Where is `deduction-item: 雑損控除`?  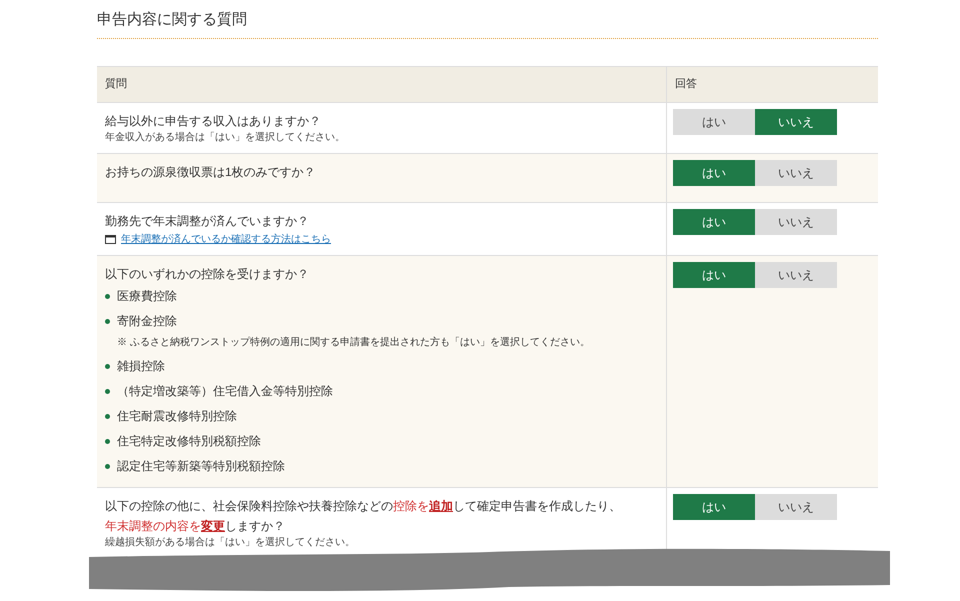 deduction-item: 雑損控除 is located at coordinates (141, 366).